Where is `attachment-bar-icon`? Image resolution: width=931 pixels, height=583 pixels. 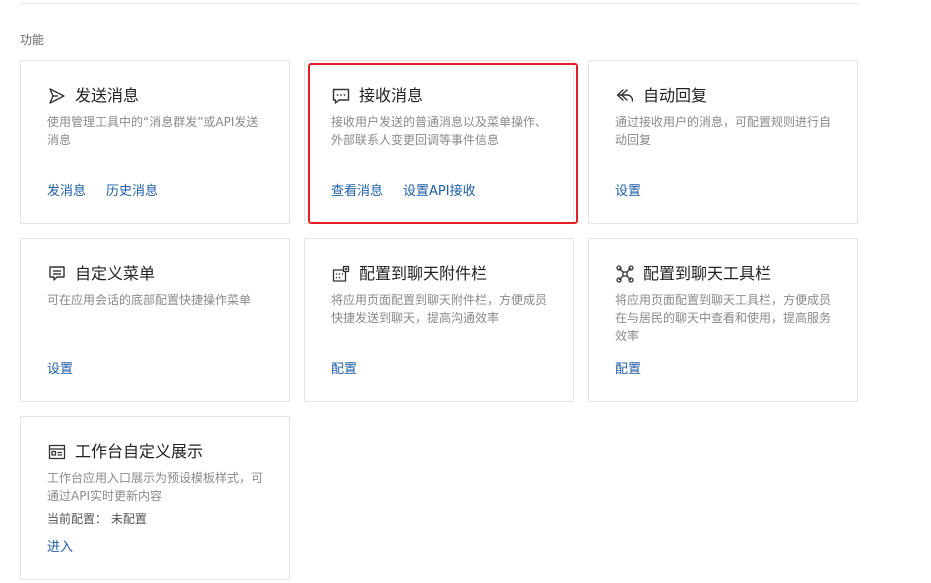 attachment-bar-icon is located at coordinates (341, 274).